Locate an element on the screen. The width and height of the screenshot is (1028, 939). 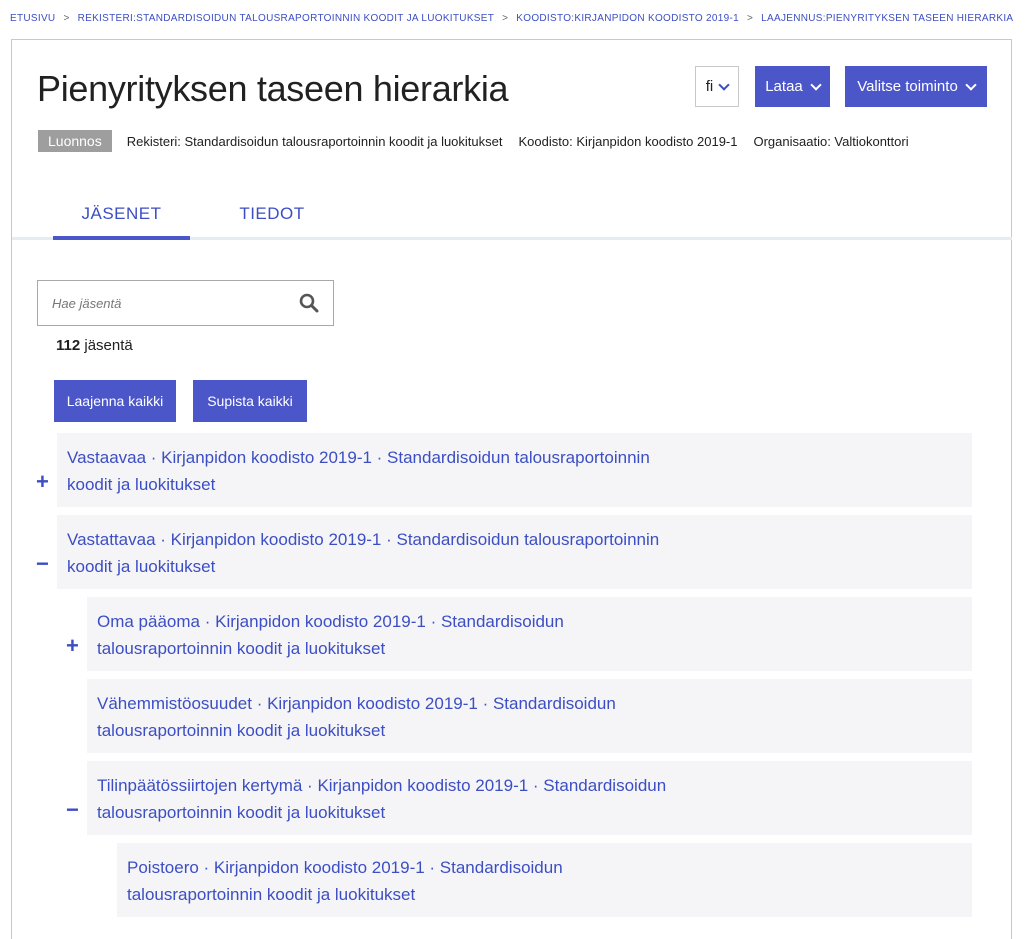
active-tab-indicator is located at coordinates (121, 238).